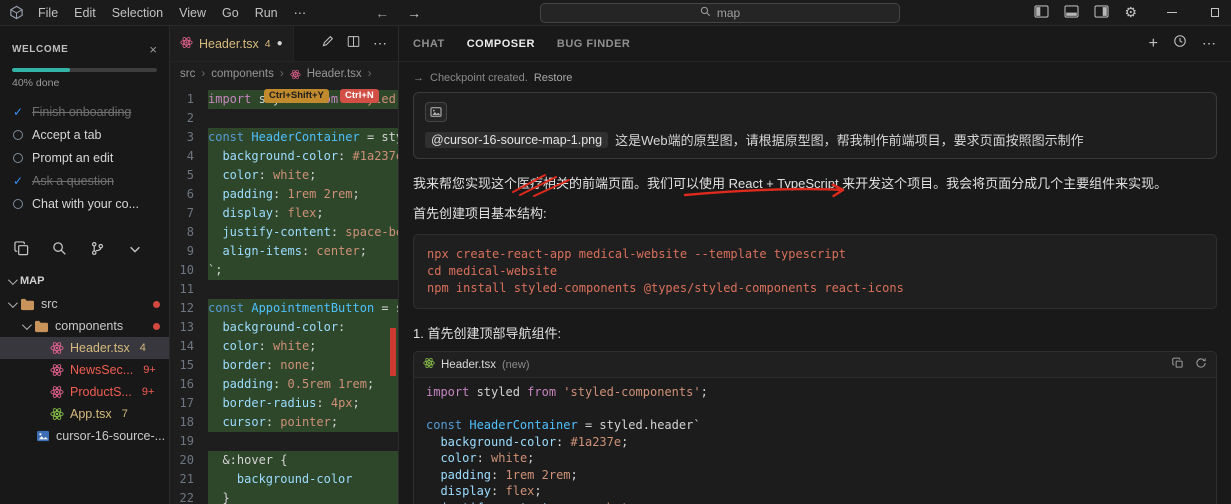  Describe the element at coordinates (48, 13) in the screenshot. I see `menu-file: File` at that location.